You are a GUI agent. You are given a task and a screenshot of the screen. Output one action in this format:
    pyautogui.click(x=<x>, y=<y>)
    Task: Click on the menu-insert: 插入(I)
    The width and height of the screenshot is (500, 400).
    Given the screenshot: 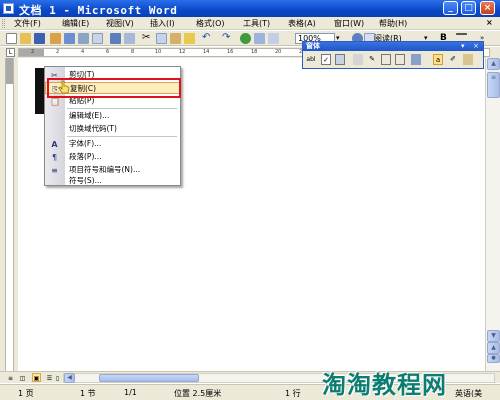 What is the action you would take?
    pyautogui.click(x=162, y=23)
    